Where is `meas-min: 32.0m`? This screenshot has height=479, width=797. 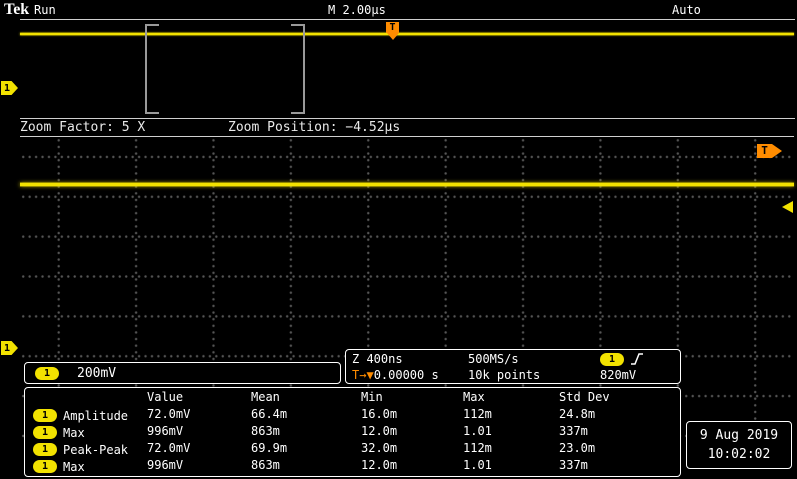 meas-min: 32.0m is located at coordinates (379, 448).